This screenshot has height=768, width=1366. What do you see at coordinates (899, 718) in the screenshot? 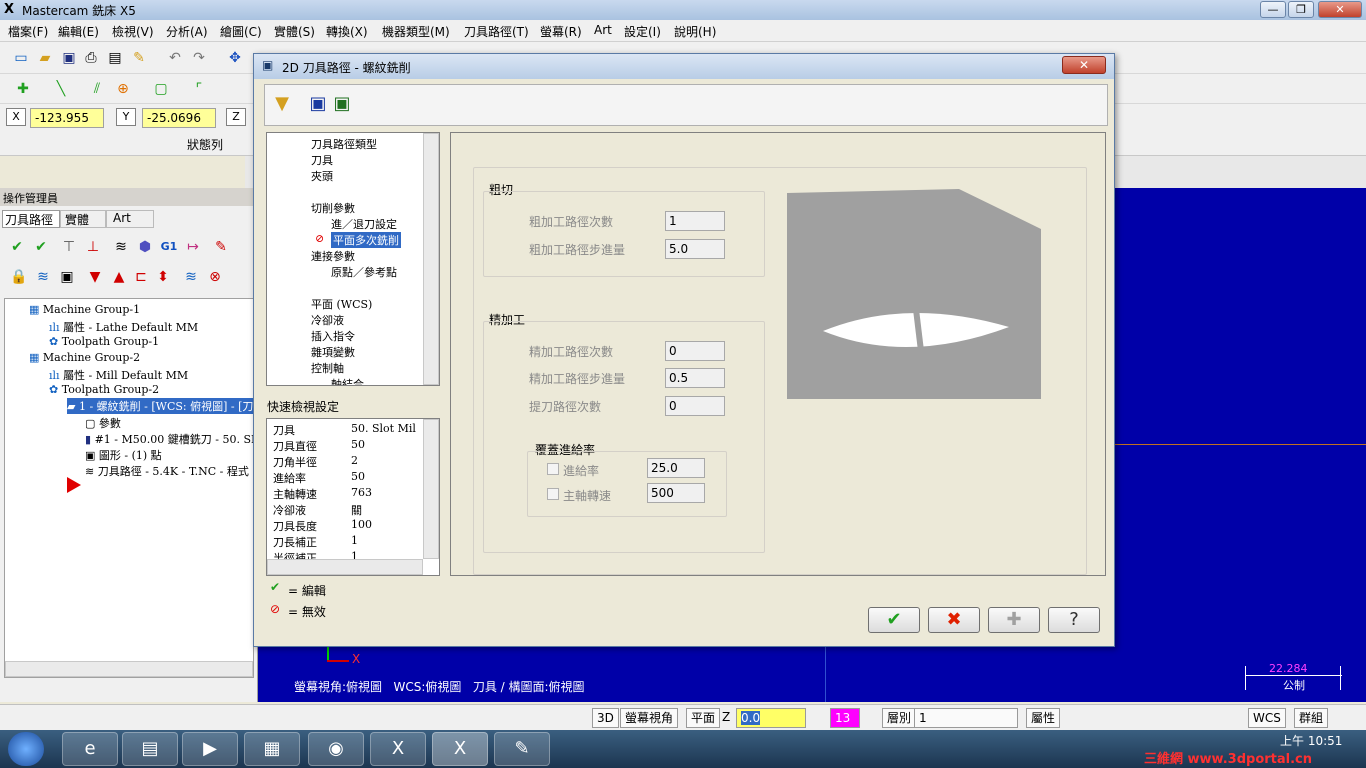
I see `level-button: 層別` at bounding box center [899, 718].